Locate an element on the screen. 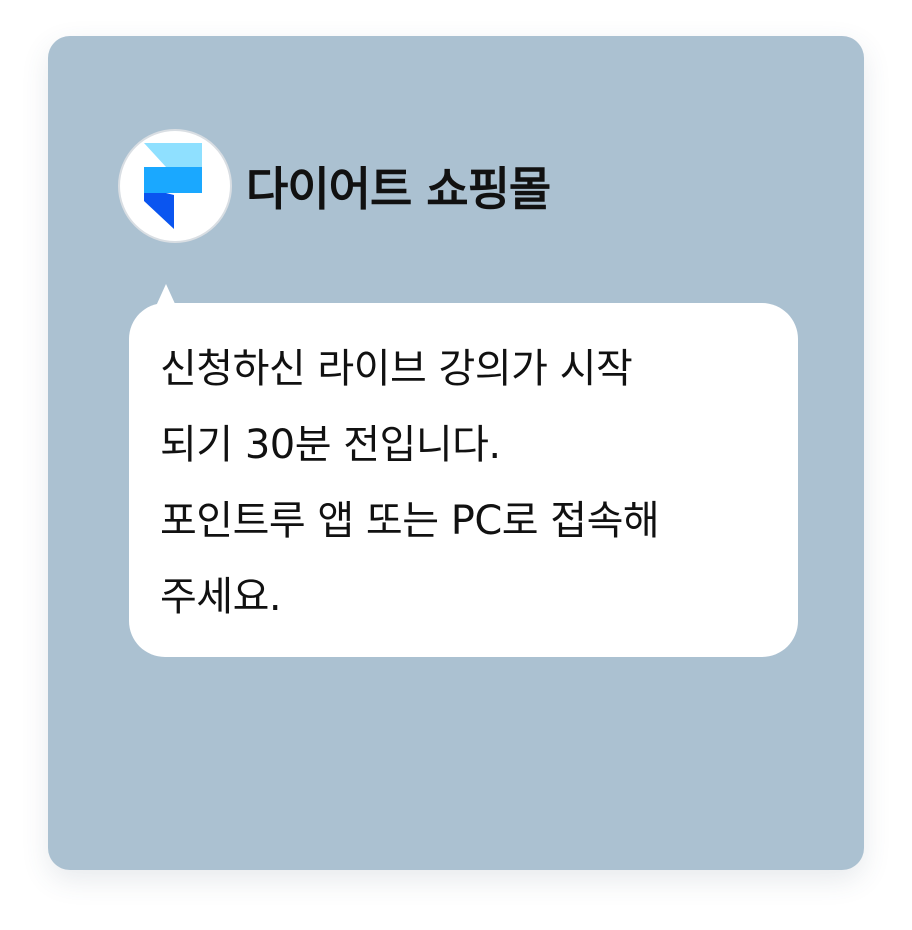  message-line-2: 되기 30분 전입니다. is located at coordinates (330, 445).